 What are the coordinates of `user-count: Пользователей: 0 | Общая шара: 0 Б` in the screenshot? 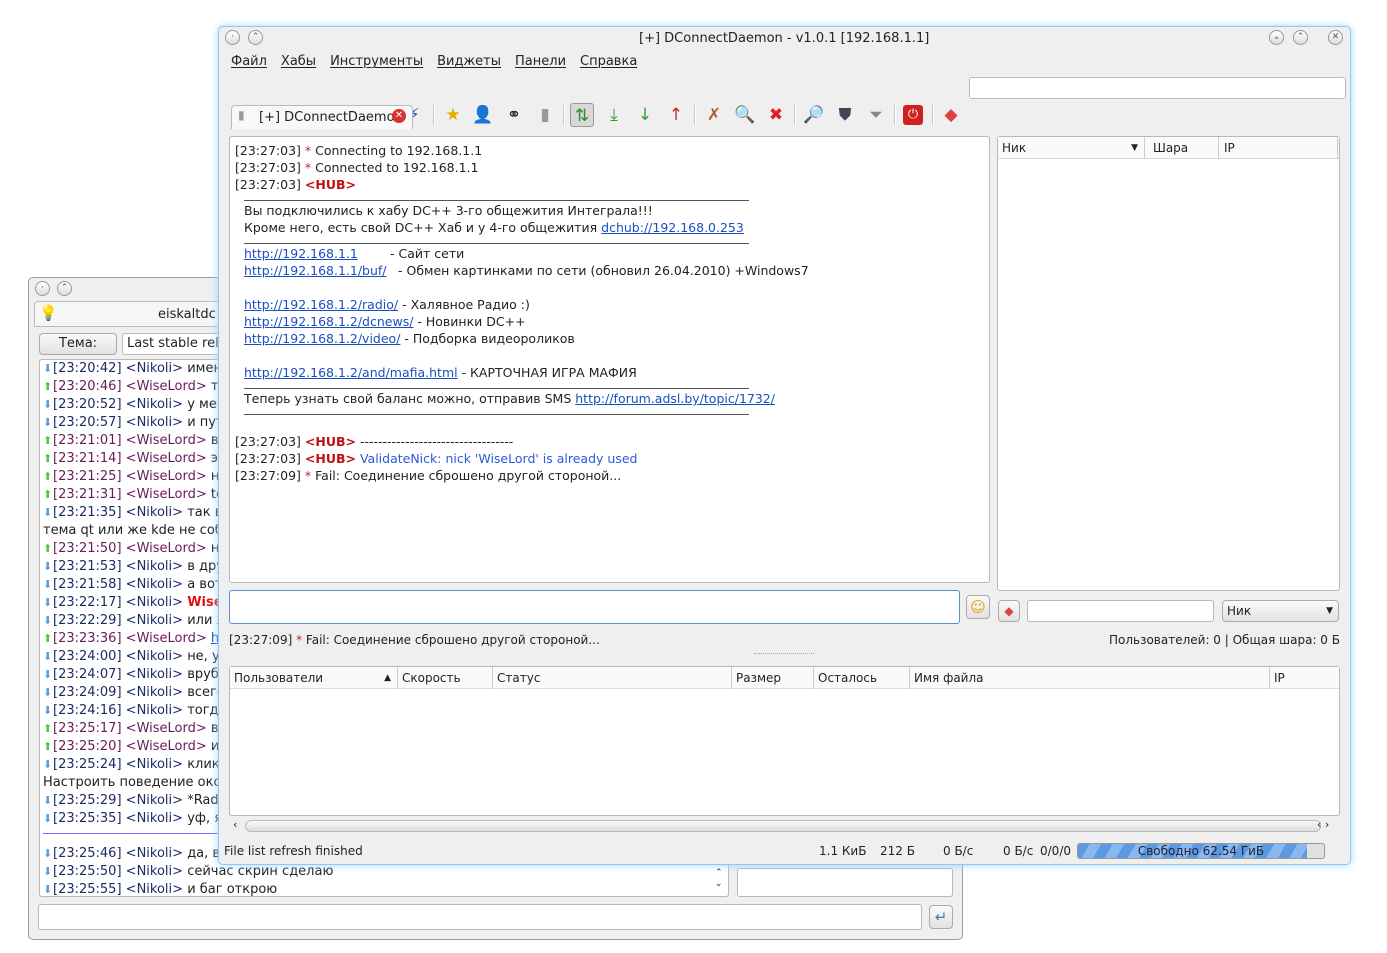 It's located at (1224, 640).